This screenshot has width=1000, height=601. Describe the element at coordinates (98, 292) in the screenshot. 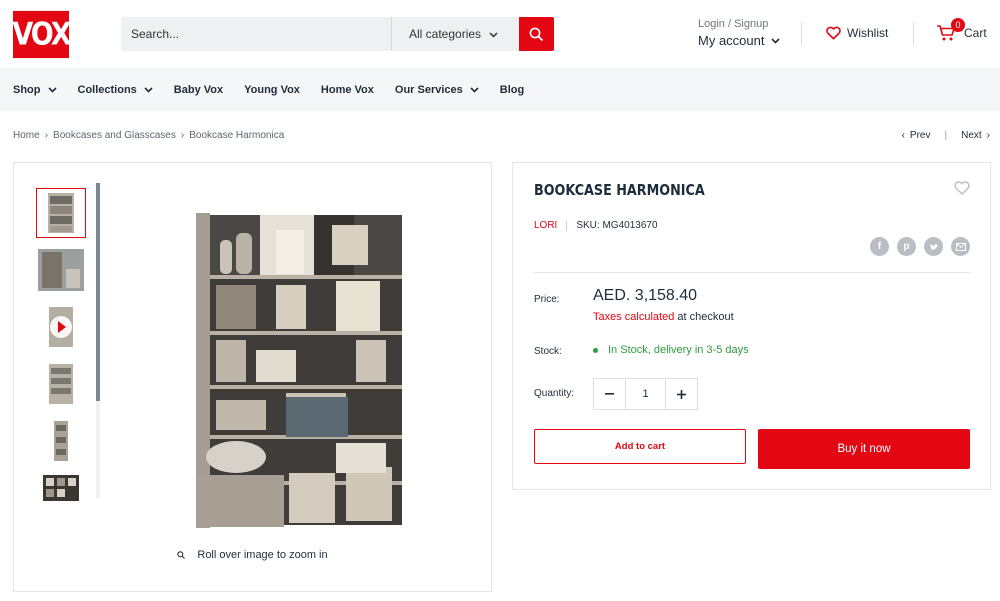

I see `scrollbar-thumb` at that location.